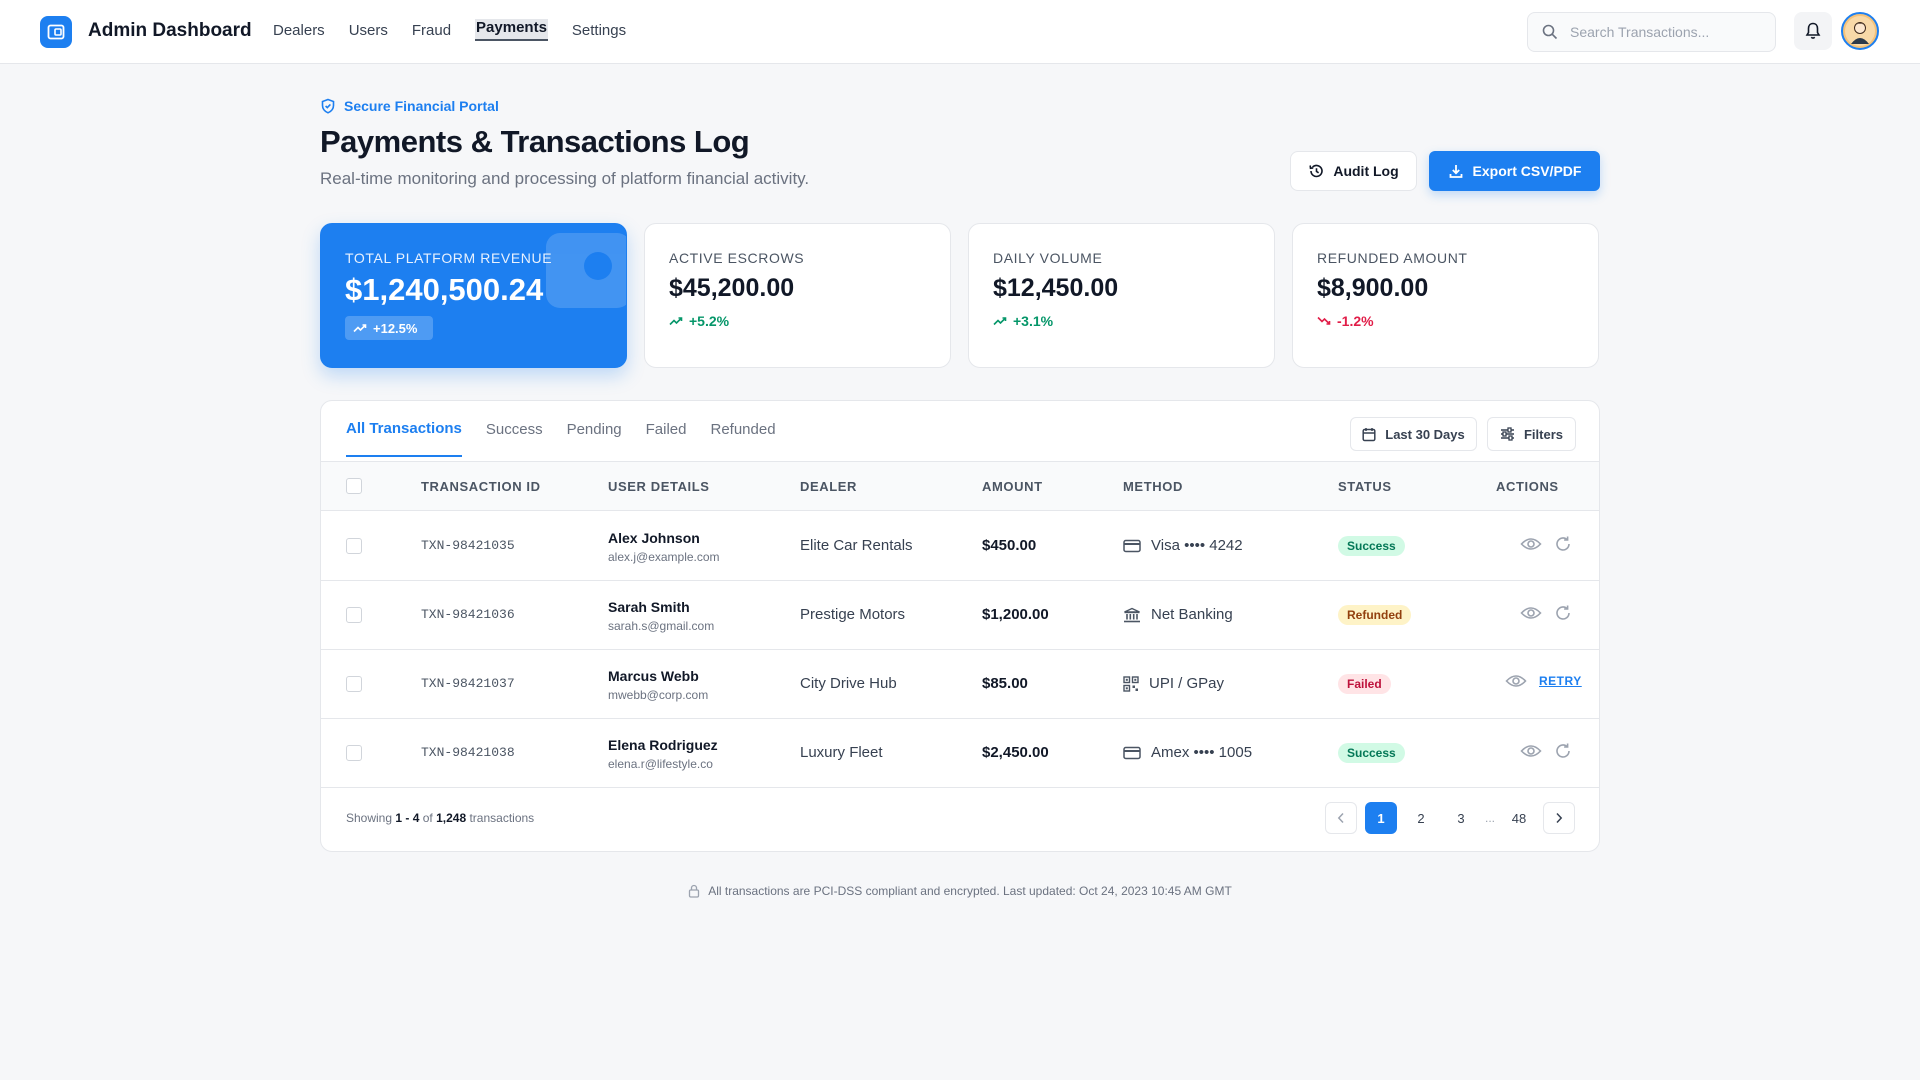 The image size is (1920, 1080). I want to click on transaction-id: TXN-98421035, so click(468, 545).